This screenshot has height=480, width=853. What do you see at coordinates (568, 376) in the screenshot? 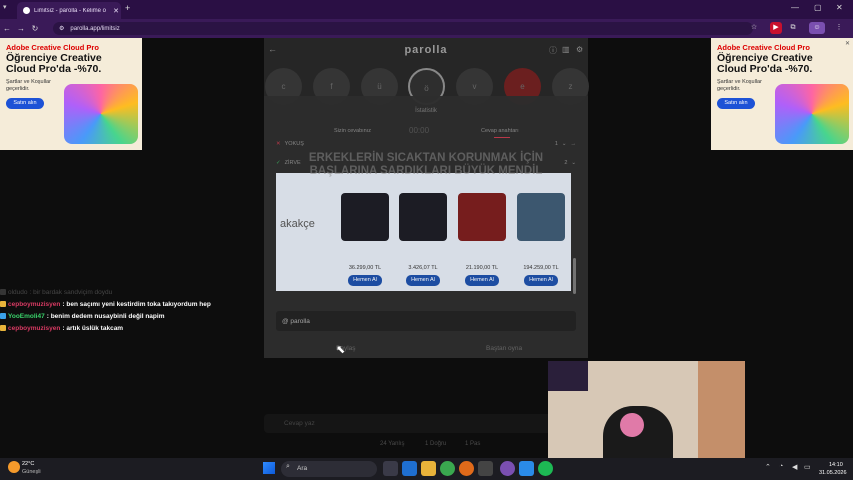
I see `neon-sign` at bounding box center [568, 376].